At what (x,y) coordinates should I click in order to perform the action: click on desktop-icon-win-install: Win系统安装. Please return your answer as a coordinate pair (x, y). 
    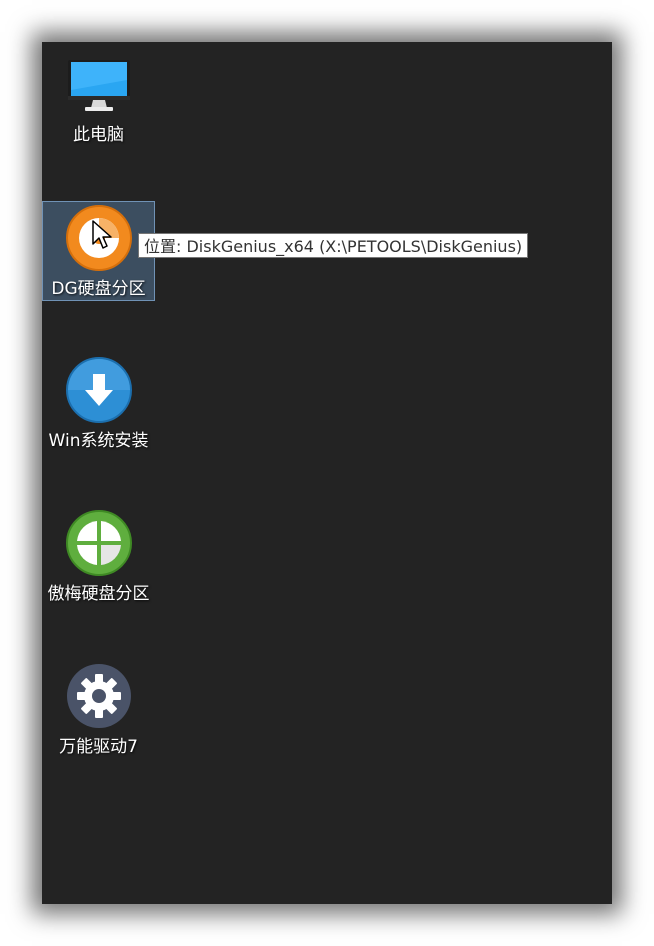
    Looking at the image, I should click on (98, 404).